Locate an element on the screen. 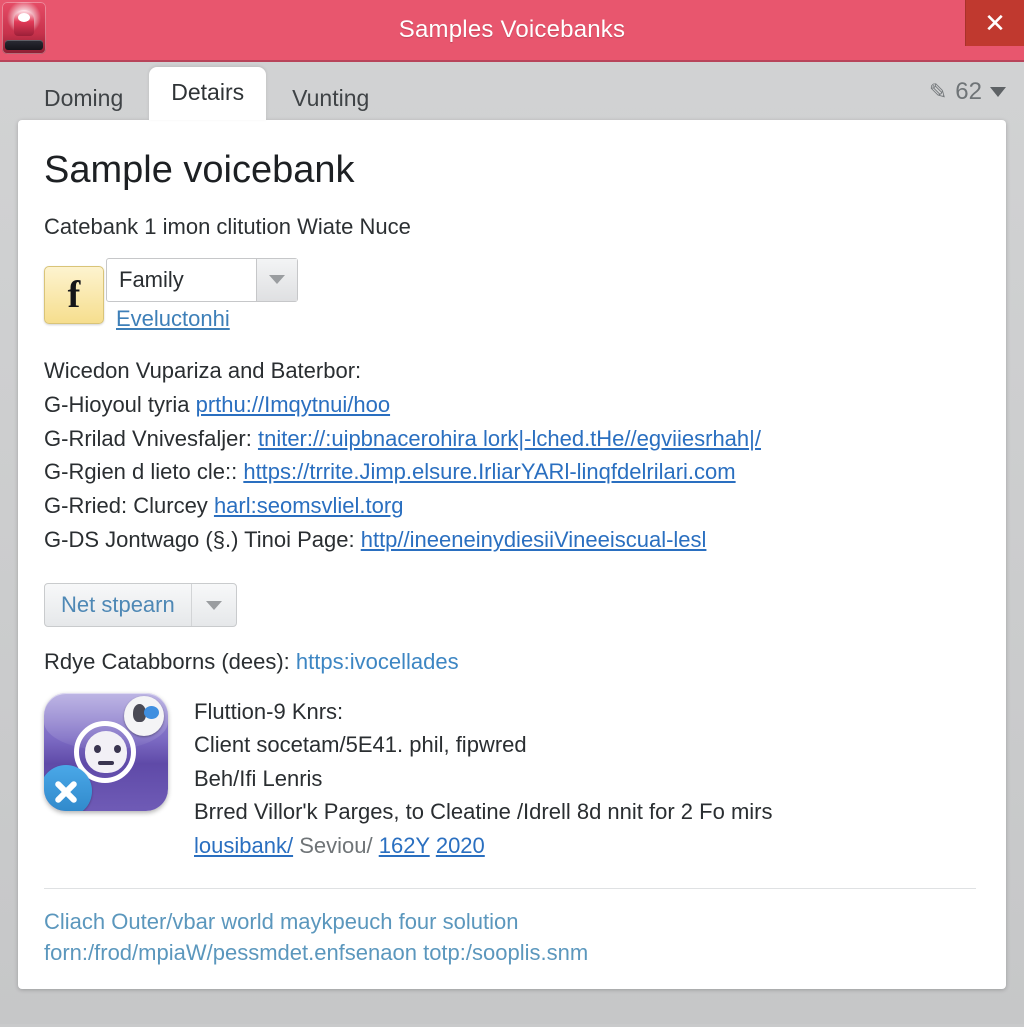 This screenshot has height=1027, width=1024. media-credit: lousibank/ Seviou/ 162Y 2020 is located at coordinates (585, 845).